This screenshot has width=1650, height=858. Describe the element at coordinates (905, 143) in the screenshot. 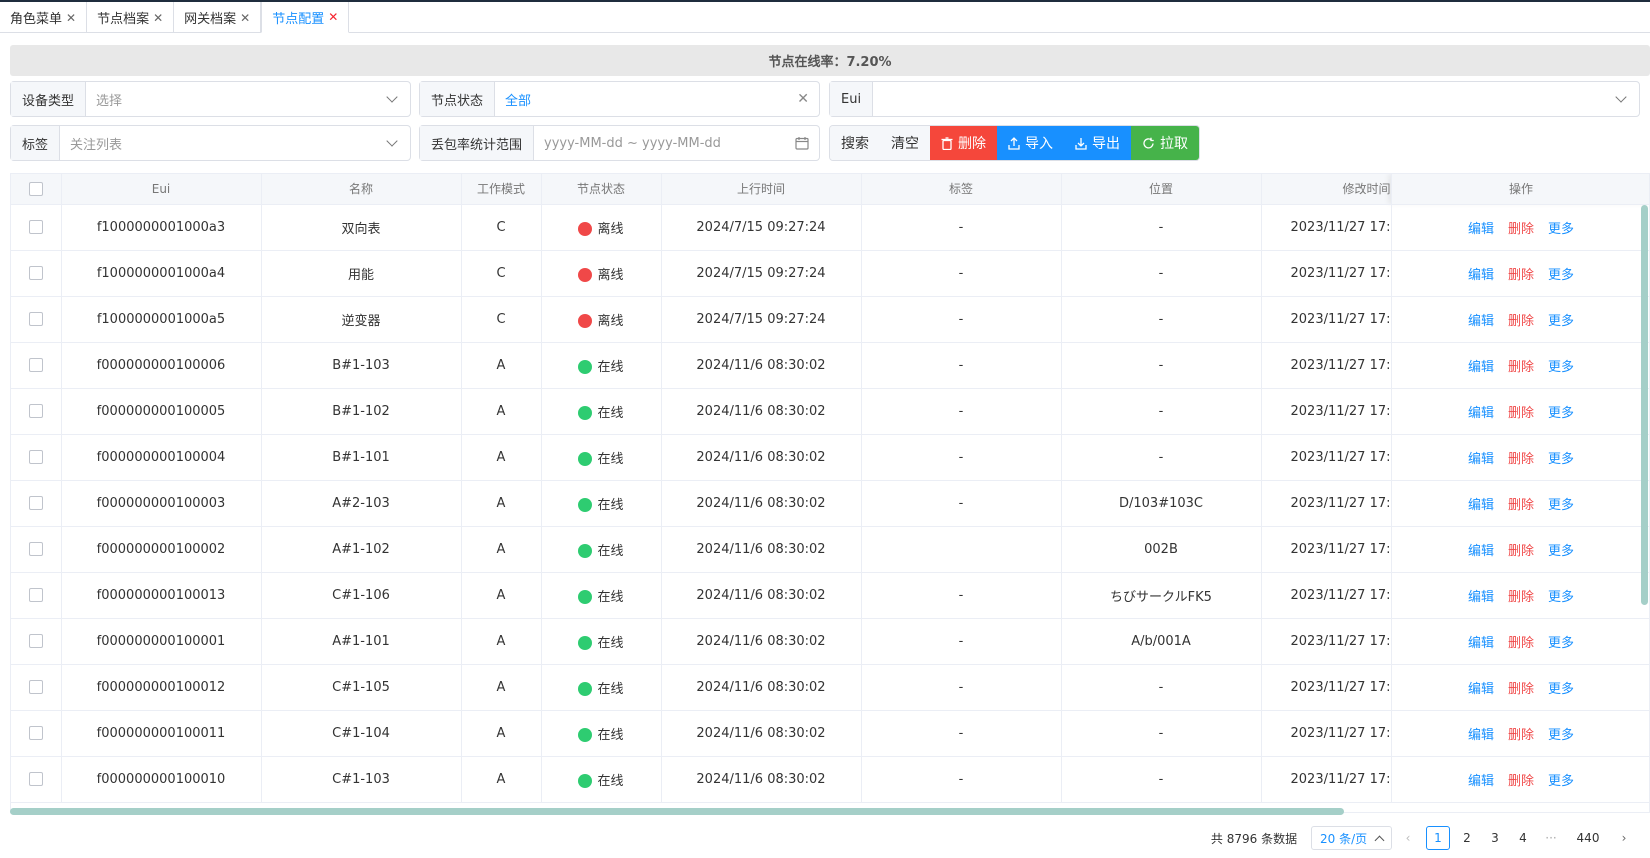

I see `clear-button: 清空` at that location.